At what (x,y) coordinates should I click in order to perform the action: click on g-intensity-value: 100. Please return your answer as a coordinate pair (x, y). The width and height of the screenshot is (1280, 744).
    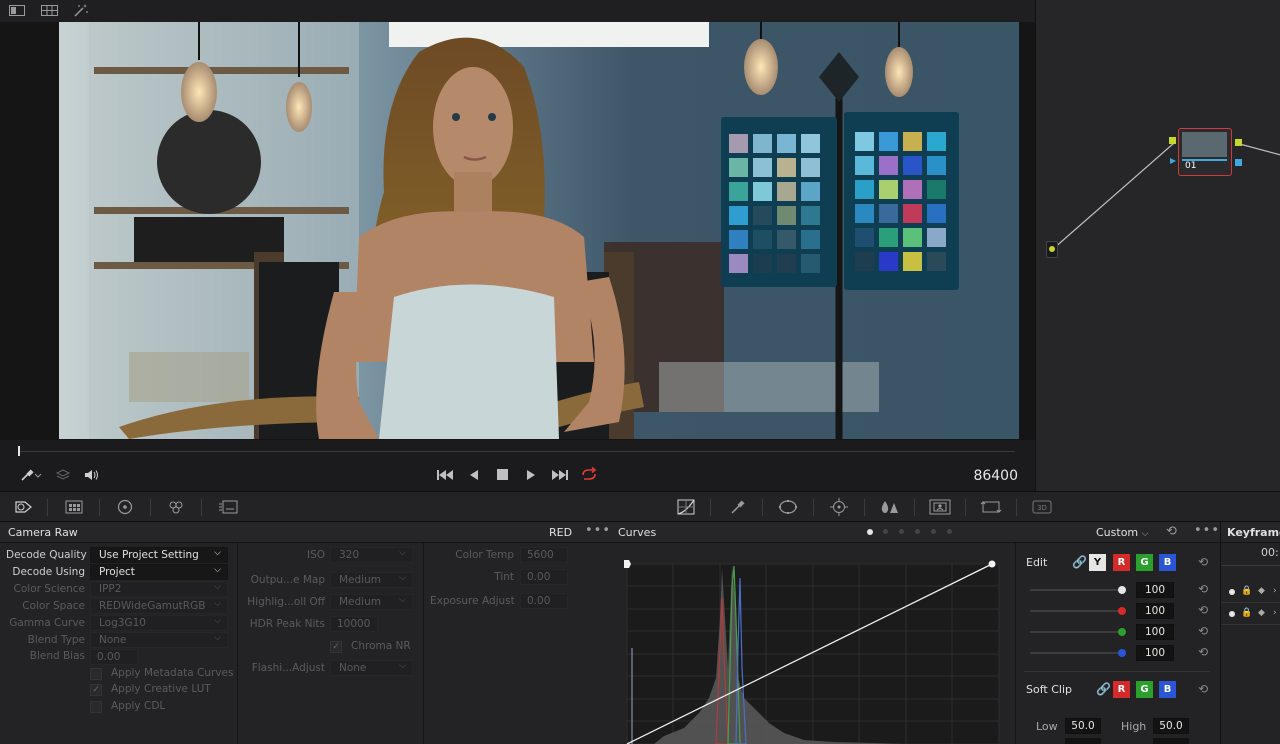
    Looking at the image, I should click on (1155, 632).